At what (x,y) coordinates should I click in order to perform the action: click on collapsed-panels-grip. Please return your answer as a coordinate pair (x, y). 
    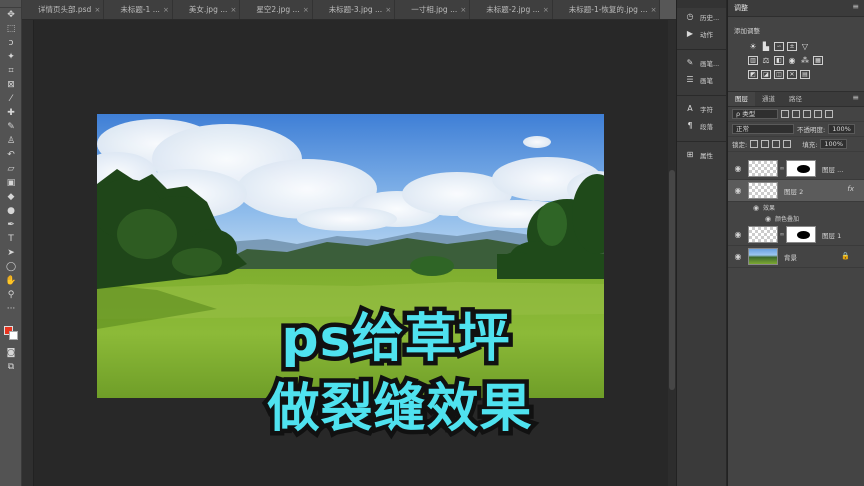
    Looking at the image, I should click on (701, 4).